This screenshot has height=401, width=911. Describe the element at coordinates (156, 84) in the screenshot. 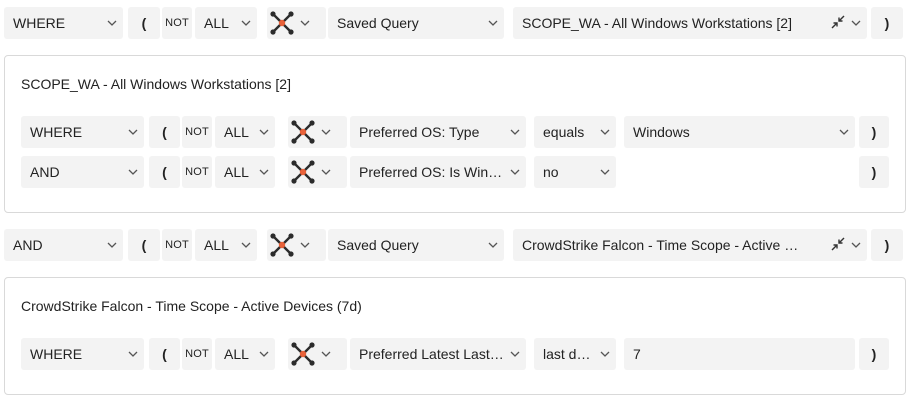

I see `panel-title: SCOPE_WA - All Windows Workstations [2]` at that location.